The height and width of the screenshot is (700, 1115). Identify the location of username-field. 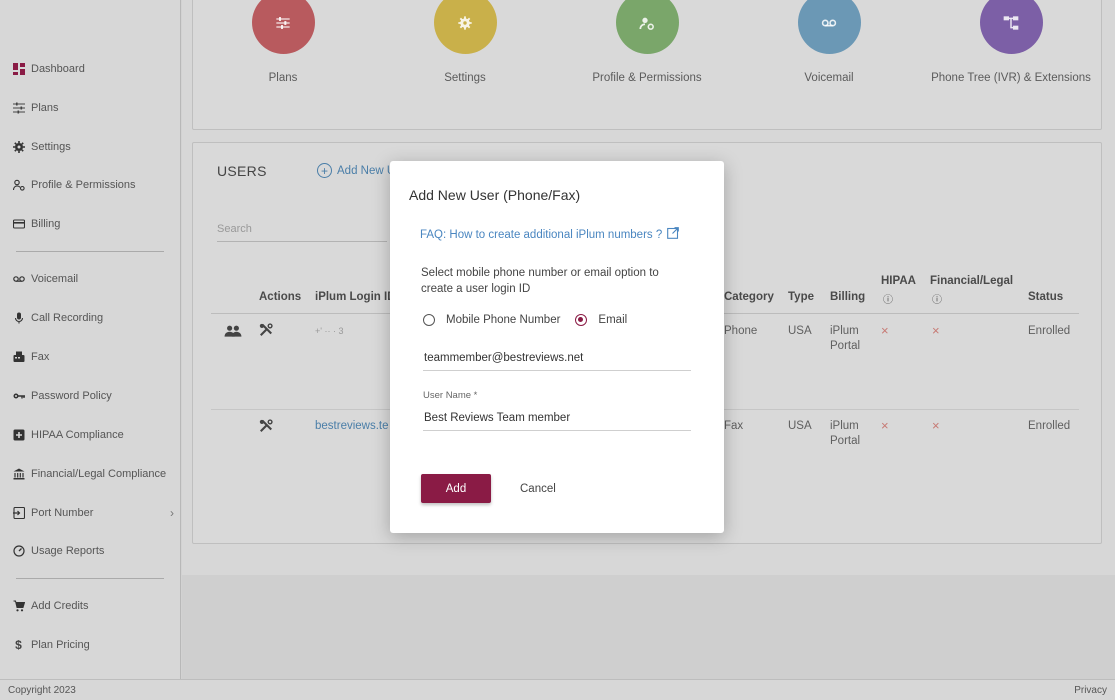
(557, 420).